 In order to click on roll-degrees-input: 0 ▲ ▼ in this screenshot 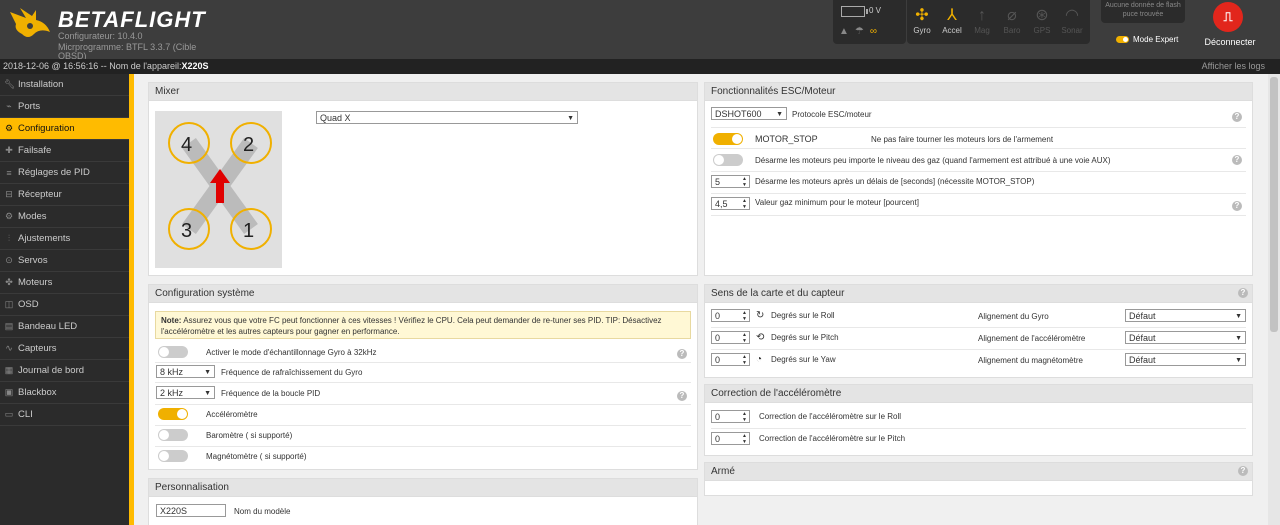, I will do `click(730, 315)`.